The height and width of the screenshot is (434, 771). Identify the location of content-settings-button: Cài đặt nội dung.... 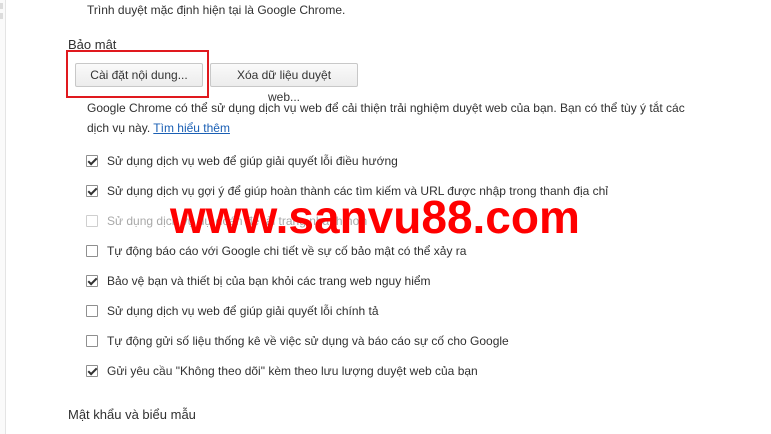
(139, 75).